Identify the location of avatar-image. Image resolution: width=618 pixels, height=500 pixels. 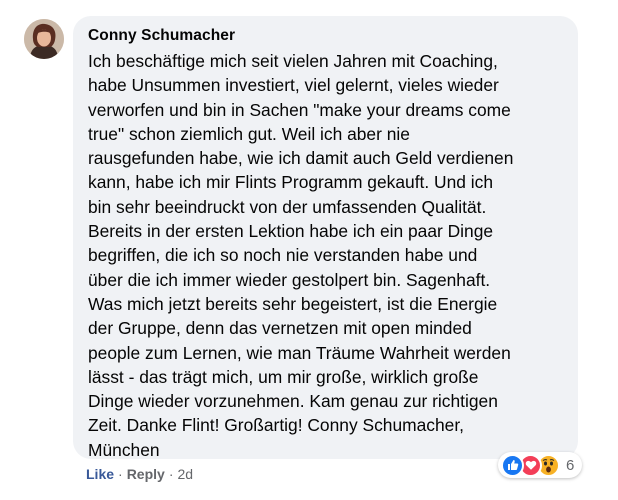
(44, 39).